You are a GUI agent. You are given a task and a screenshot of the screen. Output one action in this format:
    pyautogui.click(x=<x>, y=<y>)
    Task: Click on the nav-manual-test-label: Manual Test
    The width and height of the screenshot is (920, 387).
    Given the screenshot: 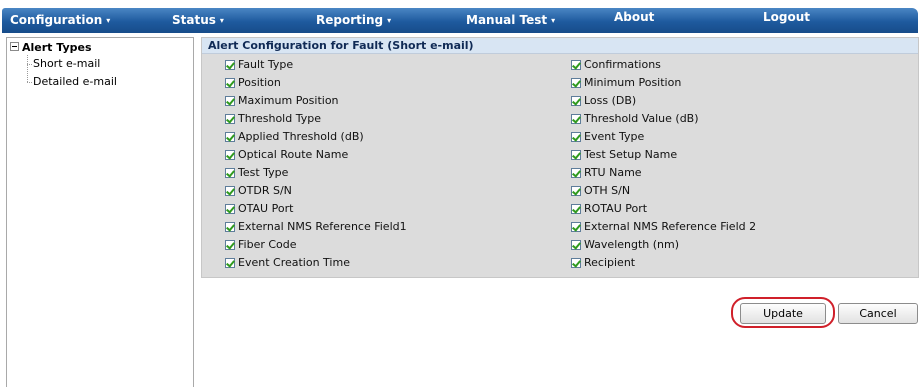 What is the action you would take?
    pyautogui.click(x=507, y=20)
    